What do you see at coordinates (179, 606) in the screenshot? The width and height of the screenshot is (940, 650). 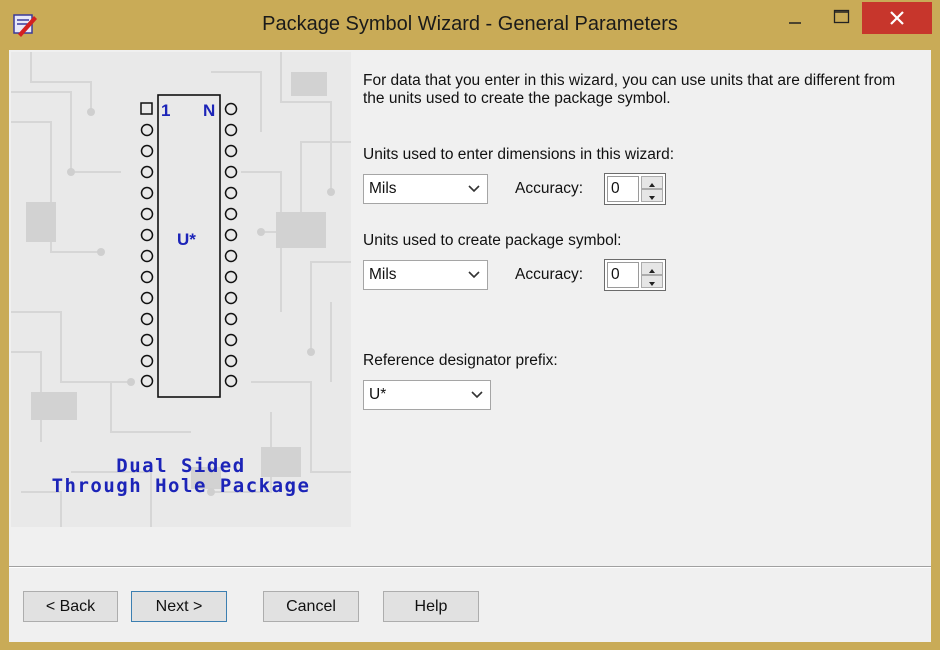 I see `next-button: Next >` at bounding box center [179, 606].